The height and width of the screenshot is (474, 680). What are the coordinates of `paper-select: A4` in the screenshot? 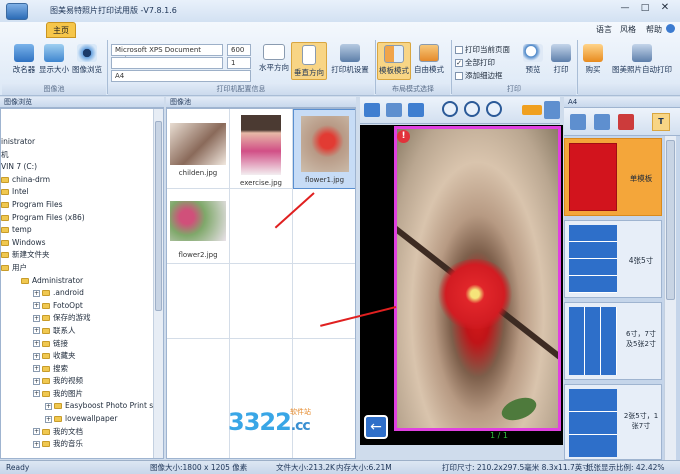 It's located at (181, 76).